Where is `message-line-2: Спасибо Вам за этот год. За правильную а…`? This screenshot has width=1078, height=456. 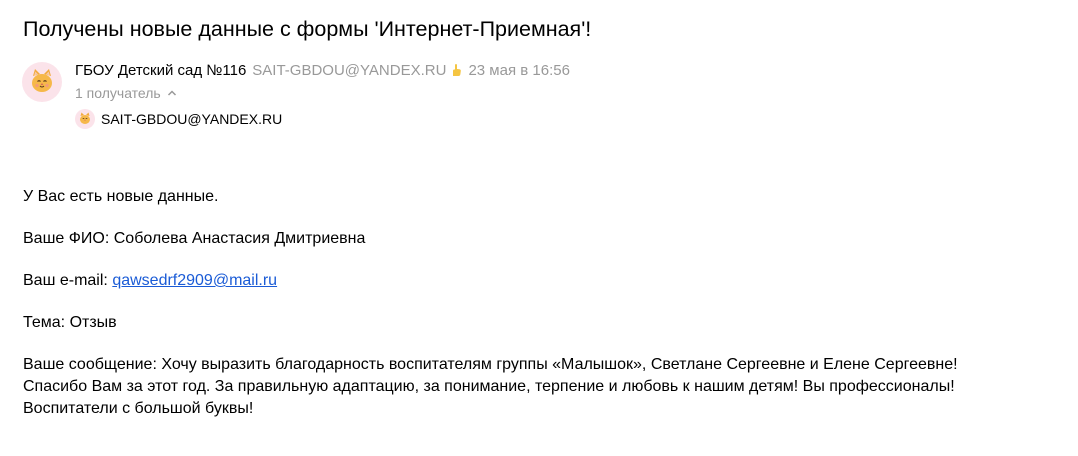 message-line-2: Спасибо Вам за этот год. За правильную а… is located at coordinates (489, 386).